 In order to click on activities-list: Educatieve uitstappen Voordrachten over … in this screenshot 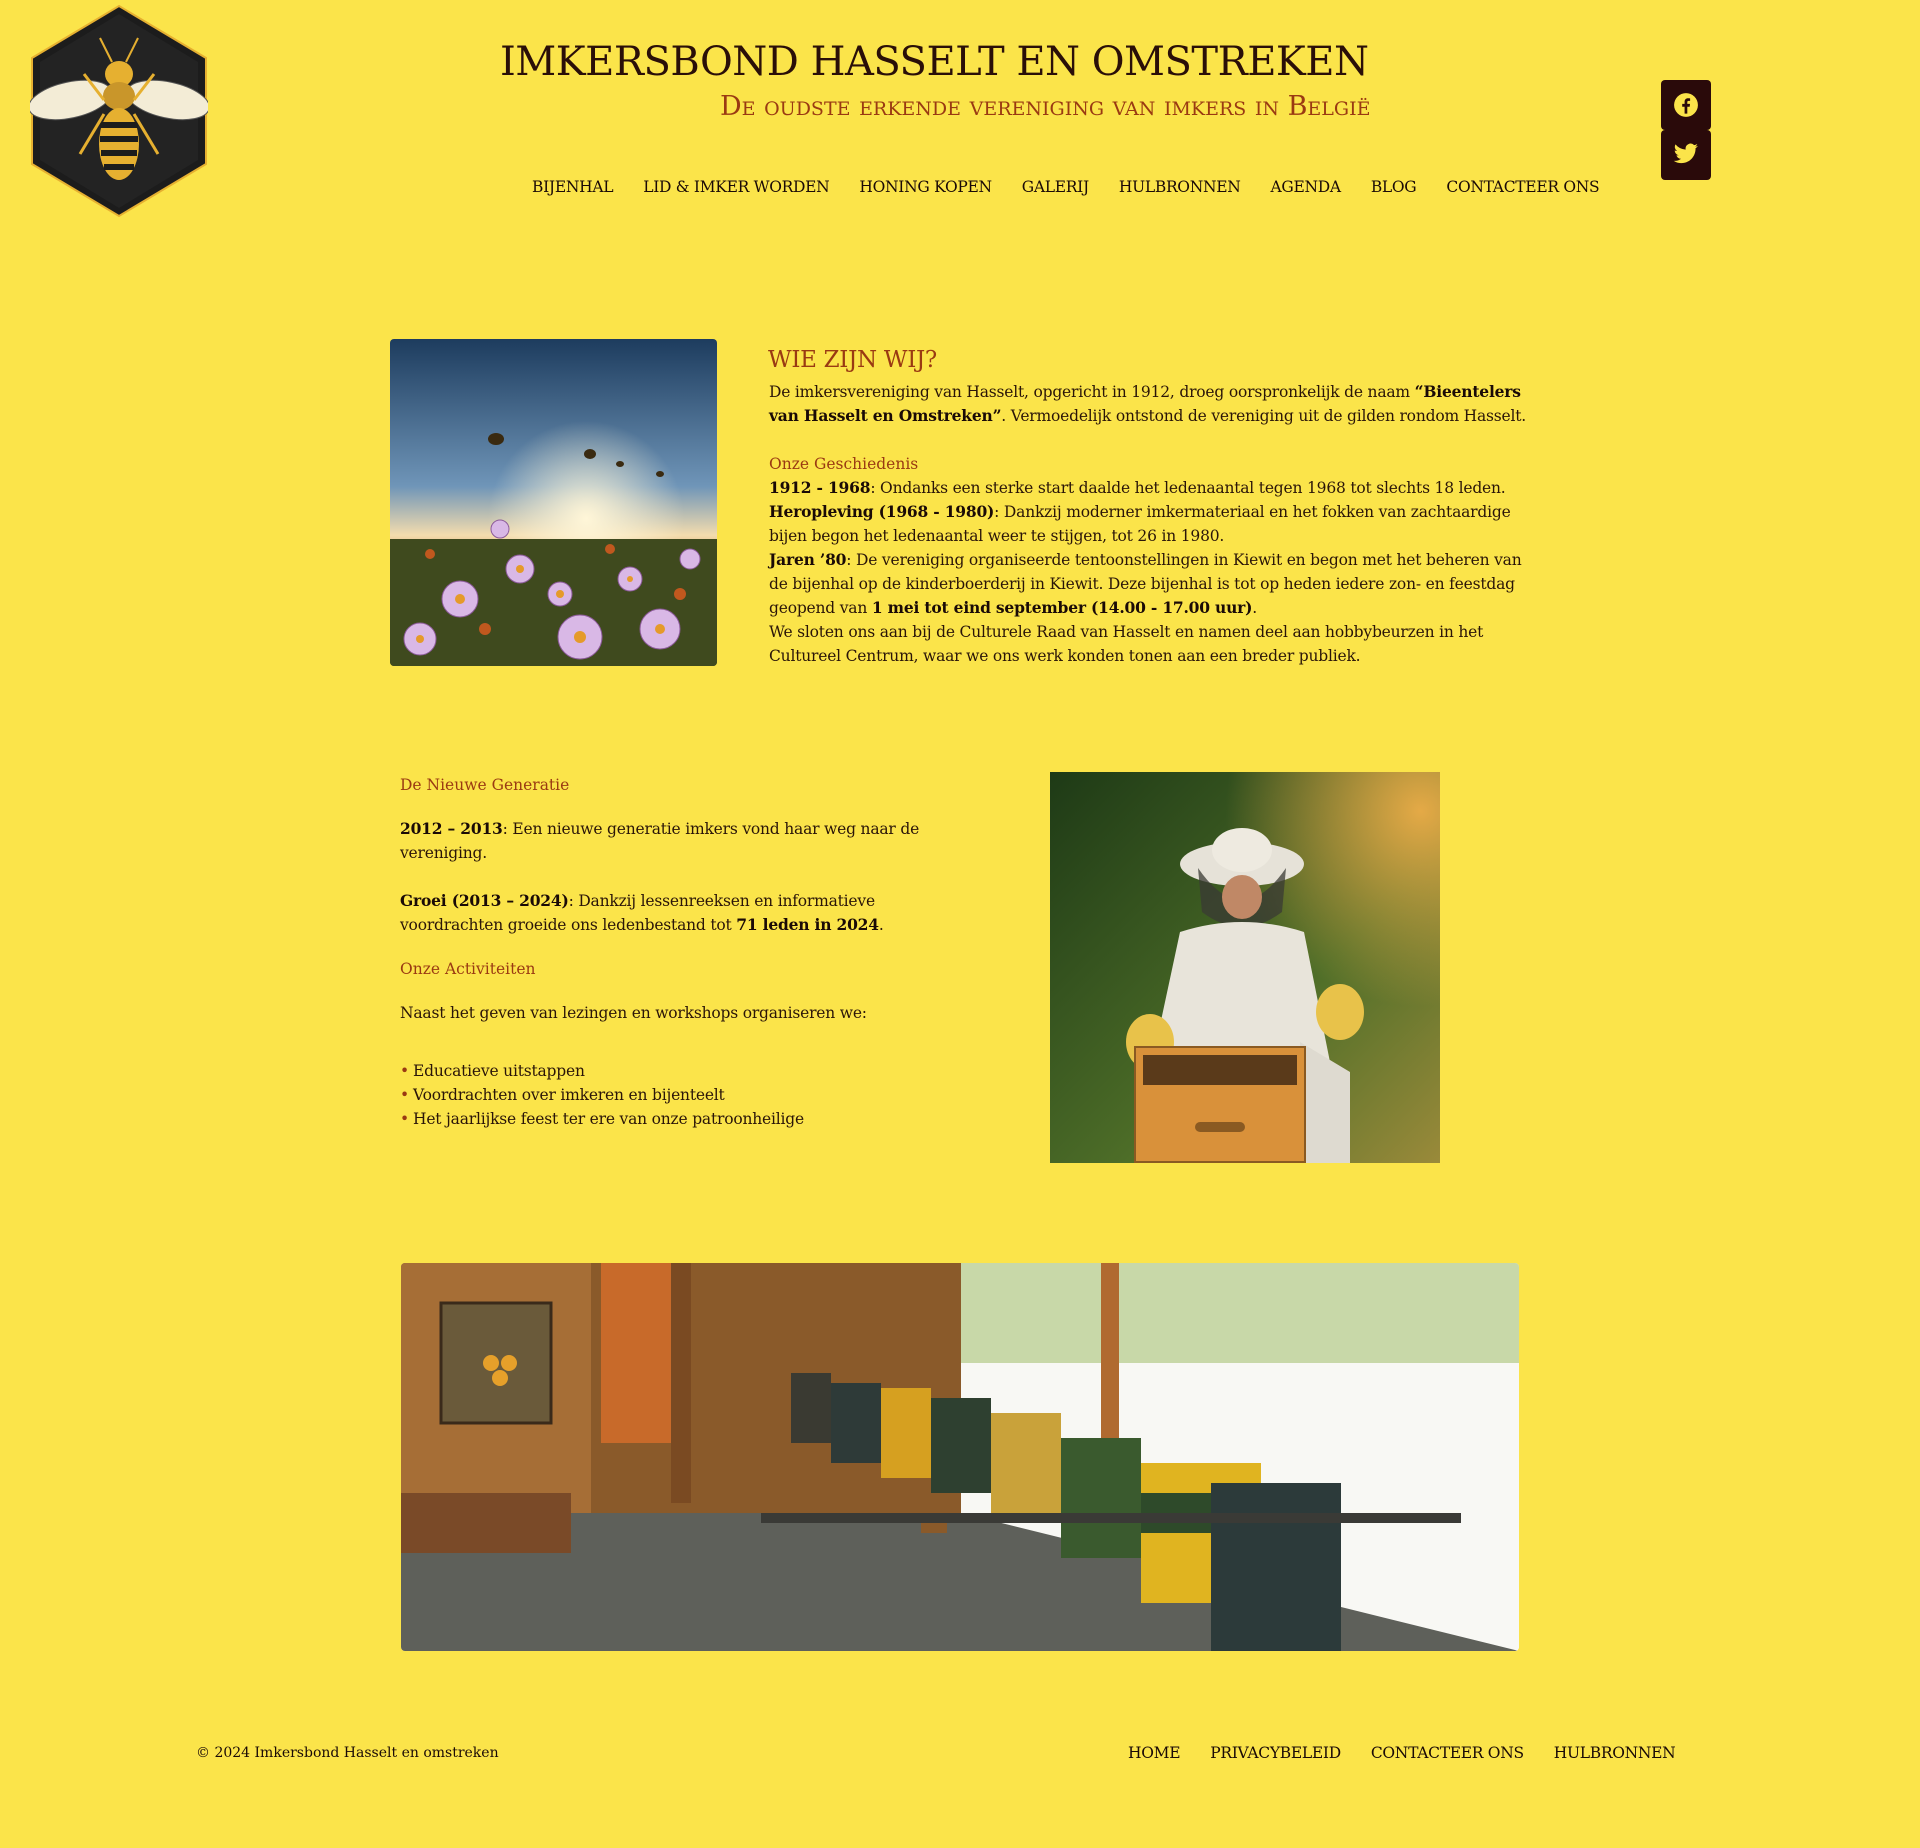, I will do `click(602, 1095)`.